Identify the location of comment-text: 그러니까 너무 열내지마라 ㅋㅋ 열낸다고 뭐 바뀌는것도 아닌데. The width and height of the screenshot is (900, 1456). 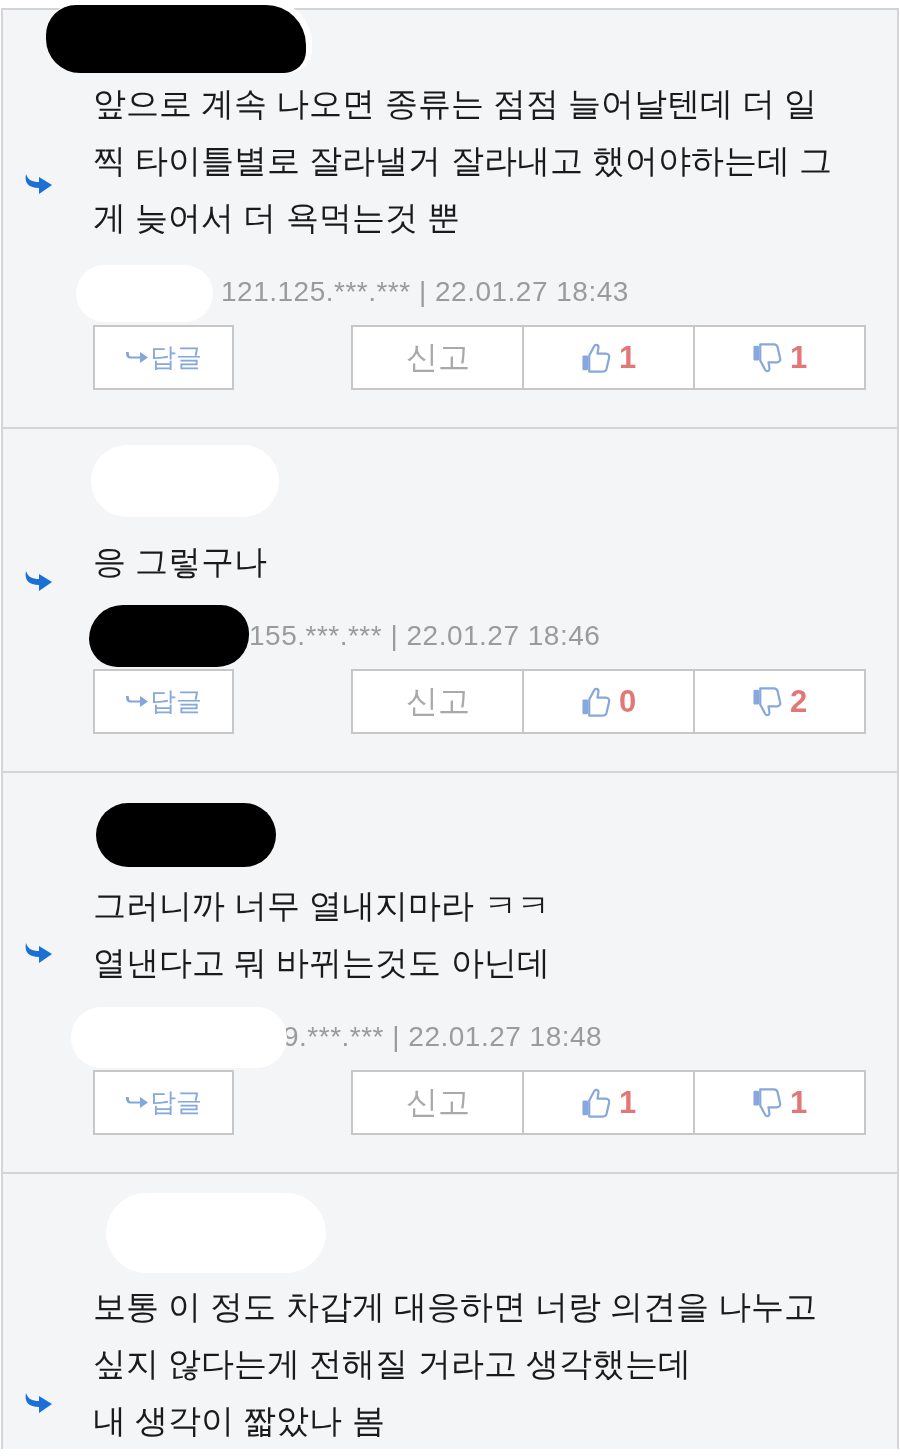
(322, 934).